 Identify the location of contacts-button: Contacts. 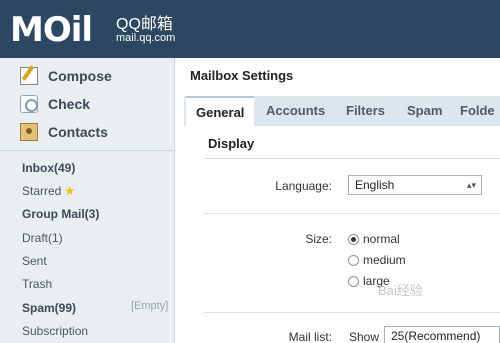
(64, 132).